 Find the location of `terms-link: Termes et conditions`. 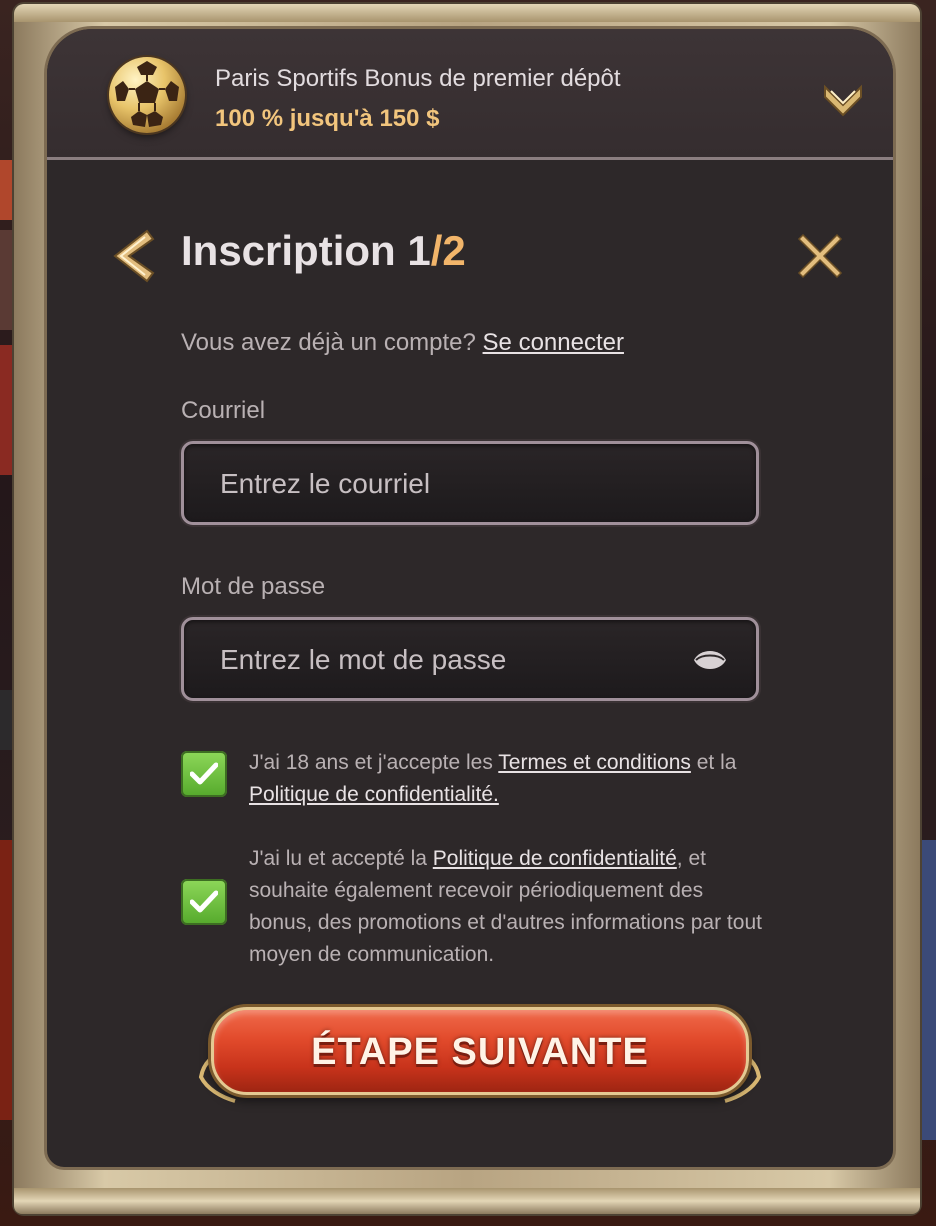

terms-link: Termes et conditions is located at coordinates (594, 762).